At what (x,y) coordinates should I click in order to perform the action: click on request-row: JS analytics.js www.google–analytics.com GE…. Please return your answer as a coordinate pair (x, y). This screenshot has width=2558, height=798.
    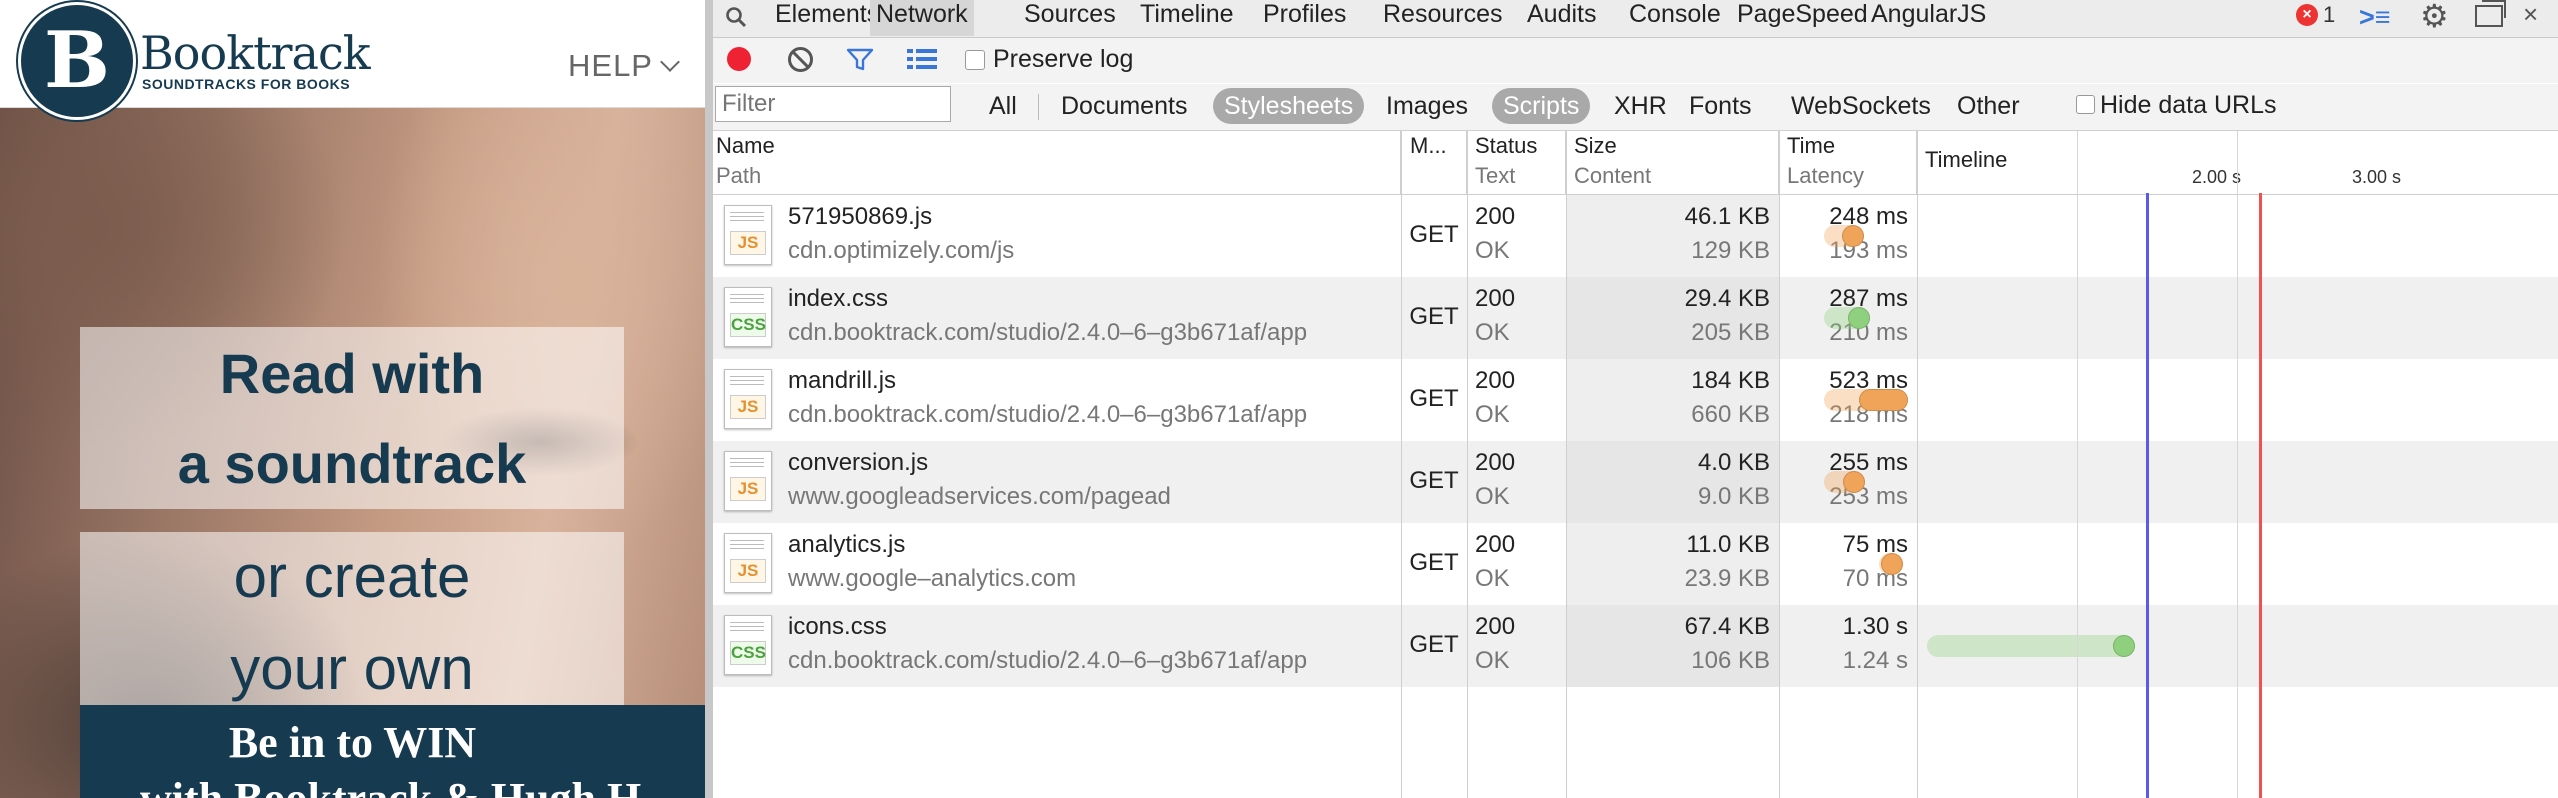
    Looking at the image, I should click on (1635, 564).